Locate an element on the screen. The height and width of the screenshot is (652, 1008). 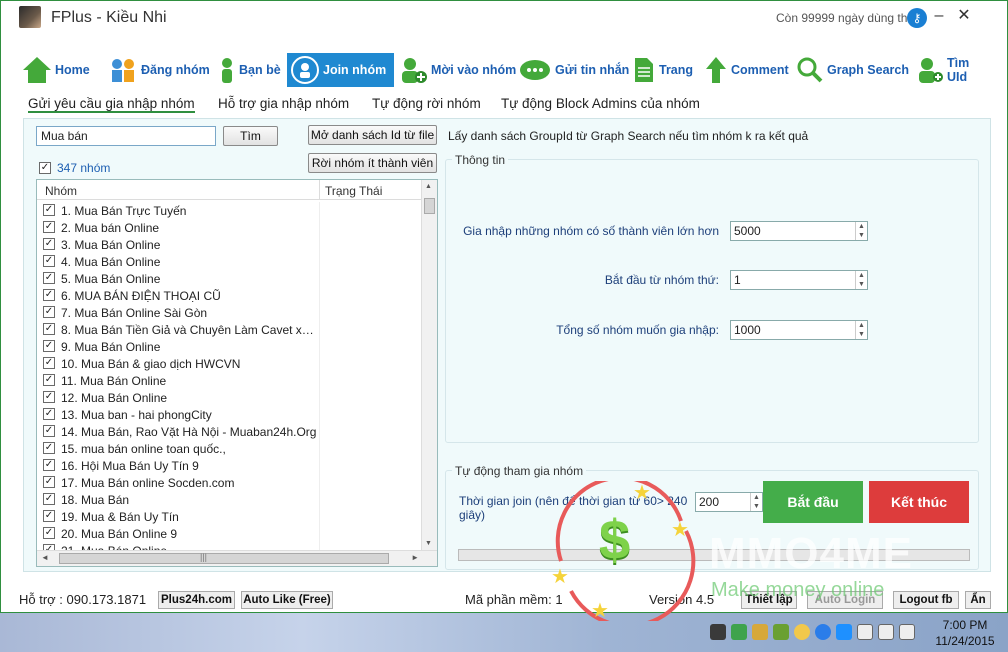
tab-block-admins: Tự động Block Admins của nhóm is located at coordinates (600, 103).